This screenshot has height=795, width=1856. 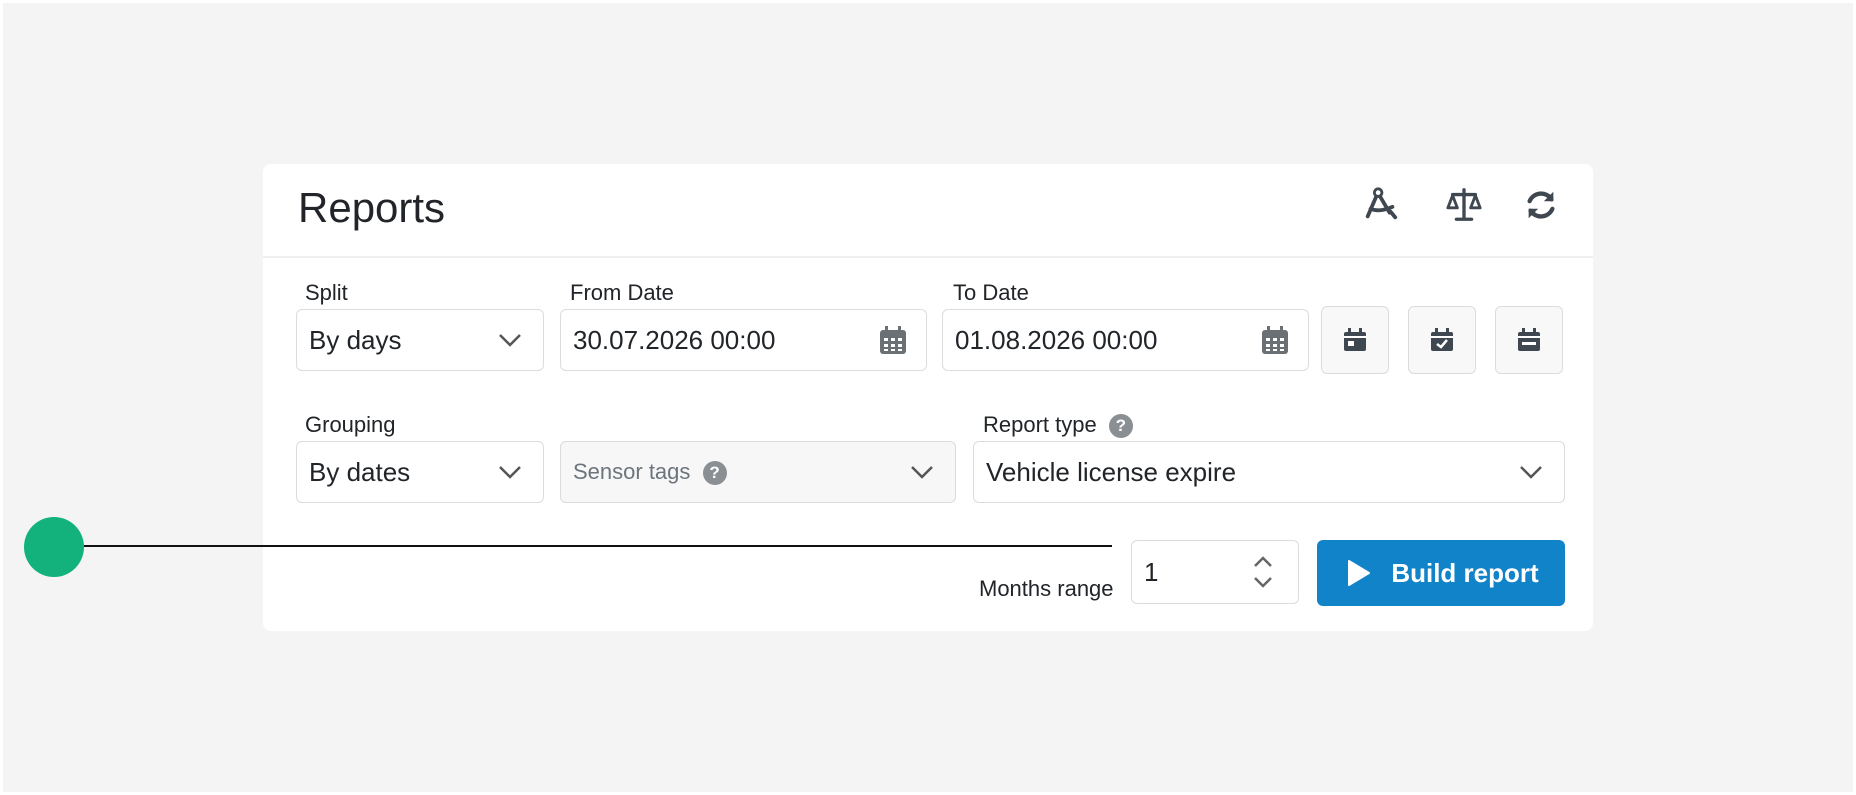 What do you see at coordinates (758, 472) in the screenshot?
I see `sensor-tags-select: Sensor tags ?` at bounding box center [758, 472].